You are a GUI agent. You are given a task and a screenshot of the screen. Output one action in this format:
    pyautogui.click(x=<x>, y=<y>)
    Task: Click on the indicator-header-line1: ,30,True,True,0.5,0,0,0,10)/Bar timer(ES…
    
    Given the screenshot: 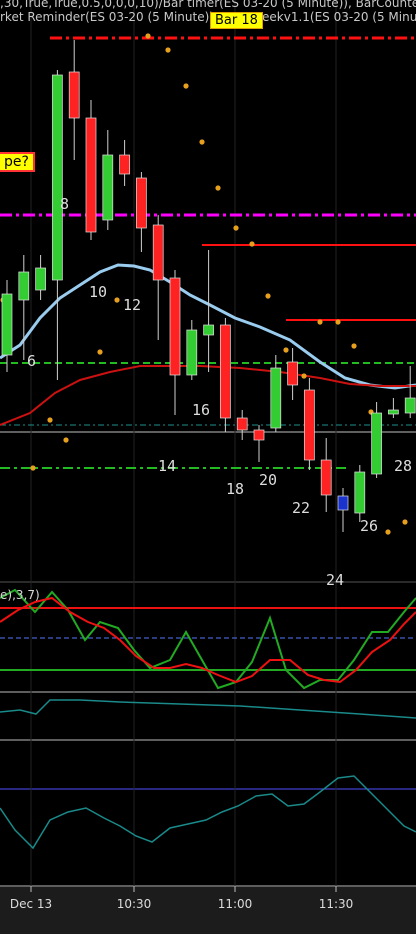 What is the action you would take?
    pyautogui.click(x=208, y=5)
    